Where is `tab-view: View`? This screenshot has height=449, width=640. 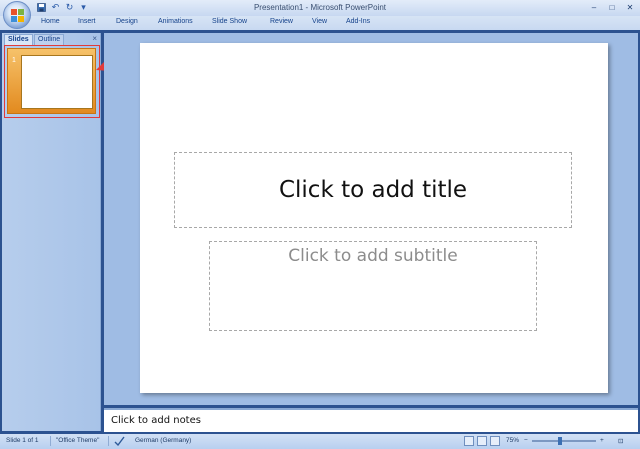
tab-view: View is located at coordinates (319, 21).